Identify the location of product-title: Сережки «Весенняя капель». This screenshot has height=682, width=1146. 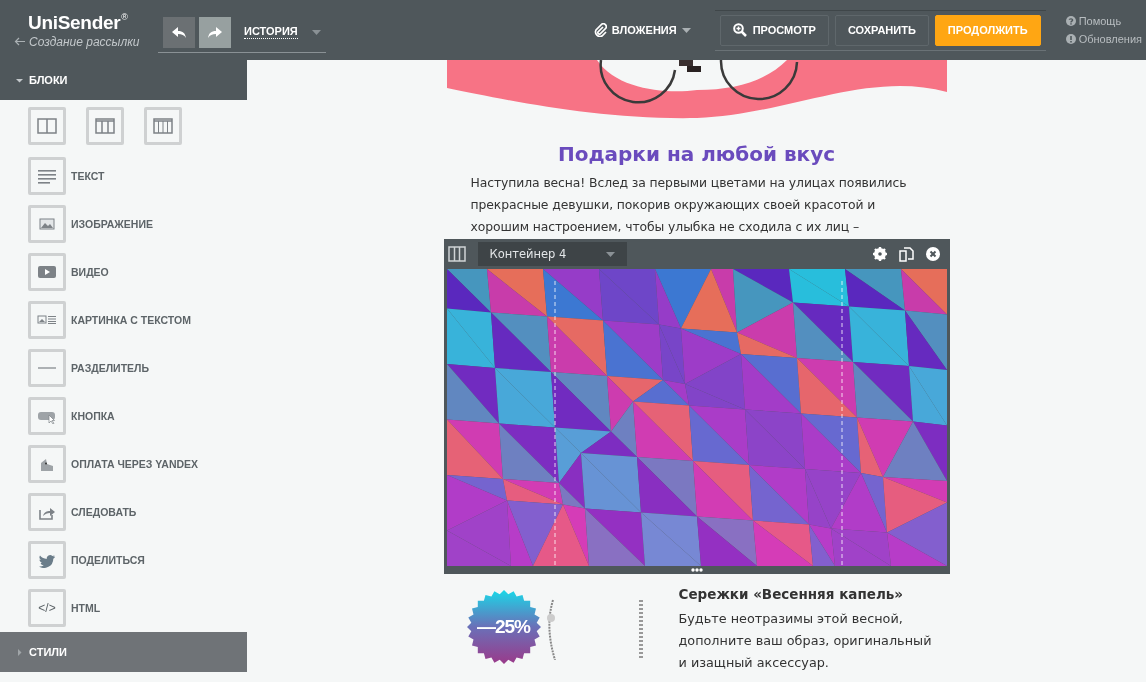
(791, 594).